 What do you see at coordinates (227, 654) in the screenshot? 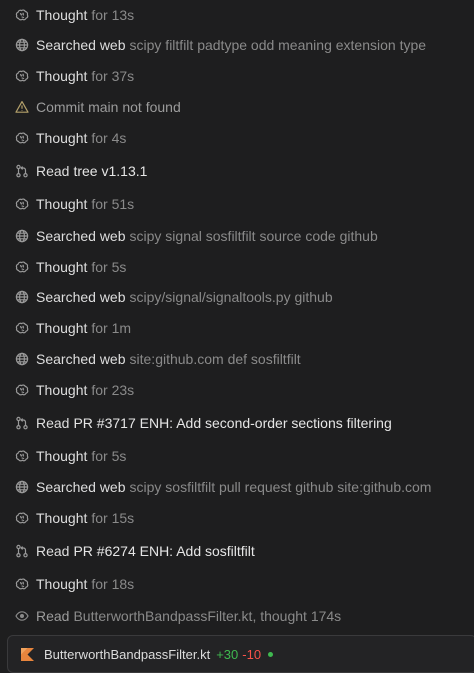
I see `lines-added: +30` at bounding box center [227, 654].